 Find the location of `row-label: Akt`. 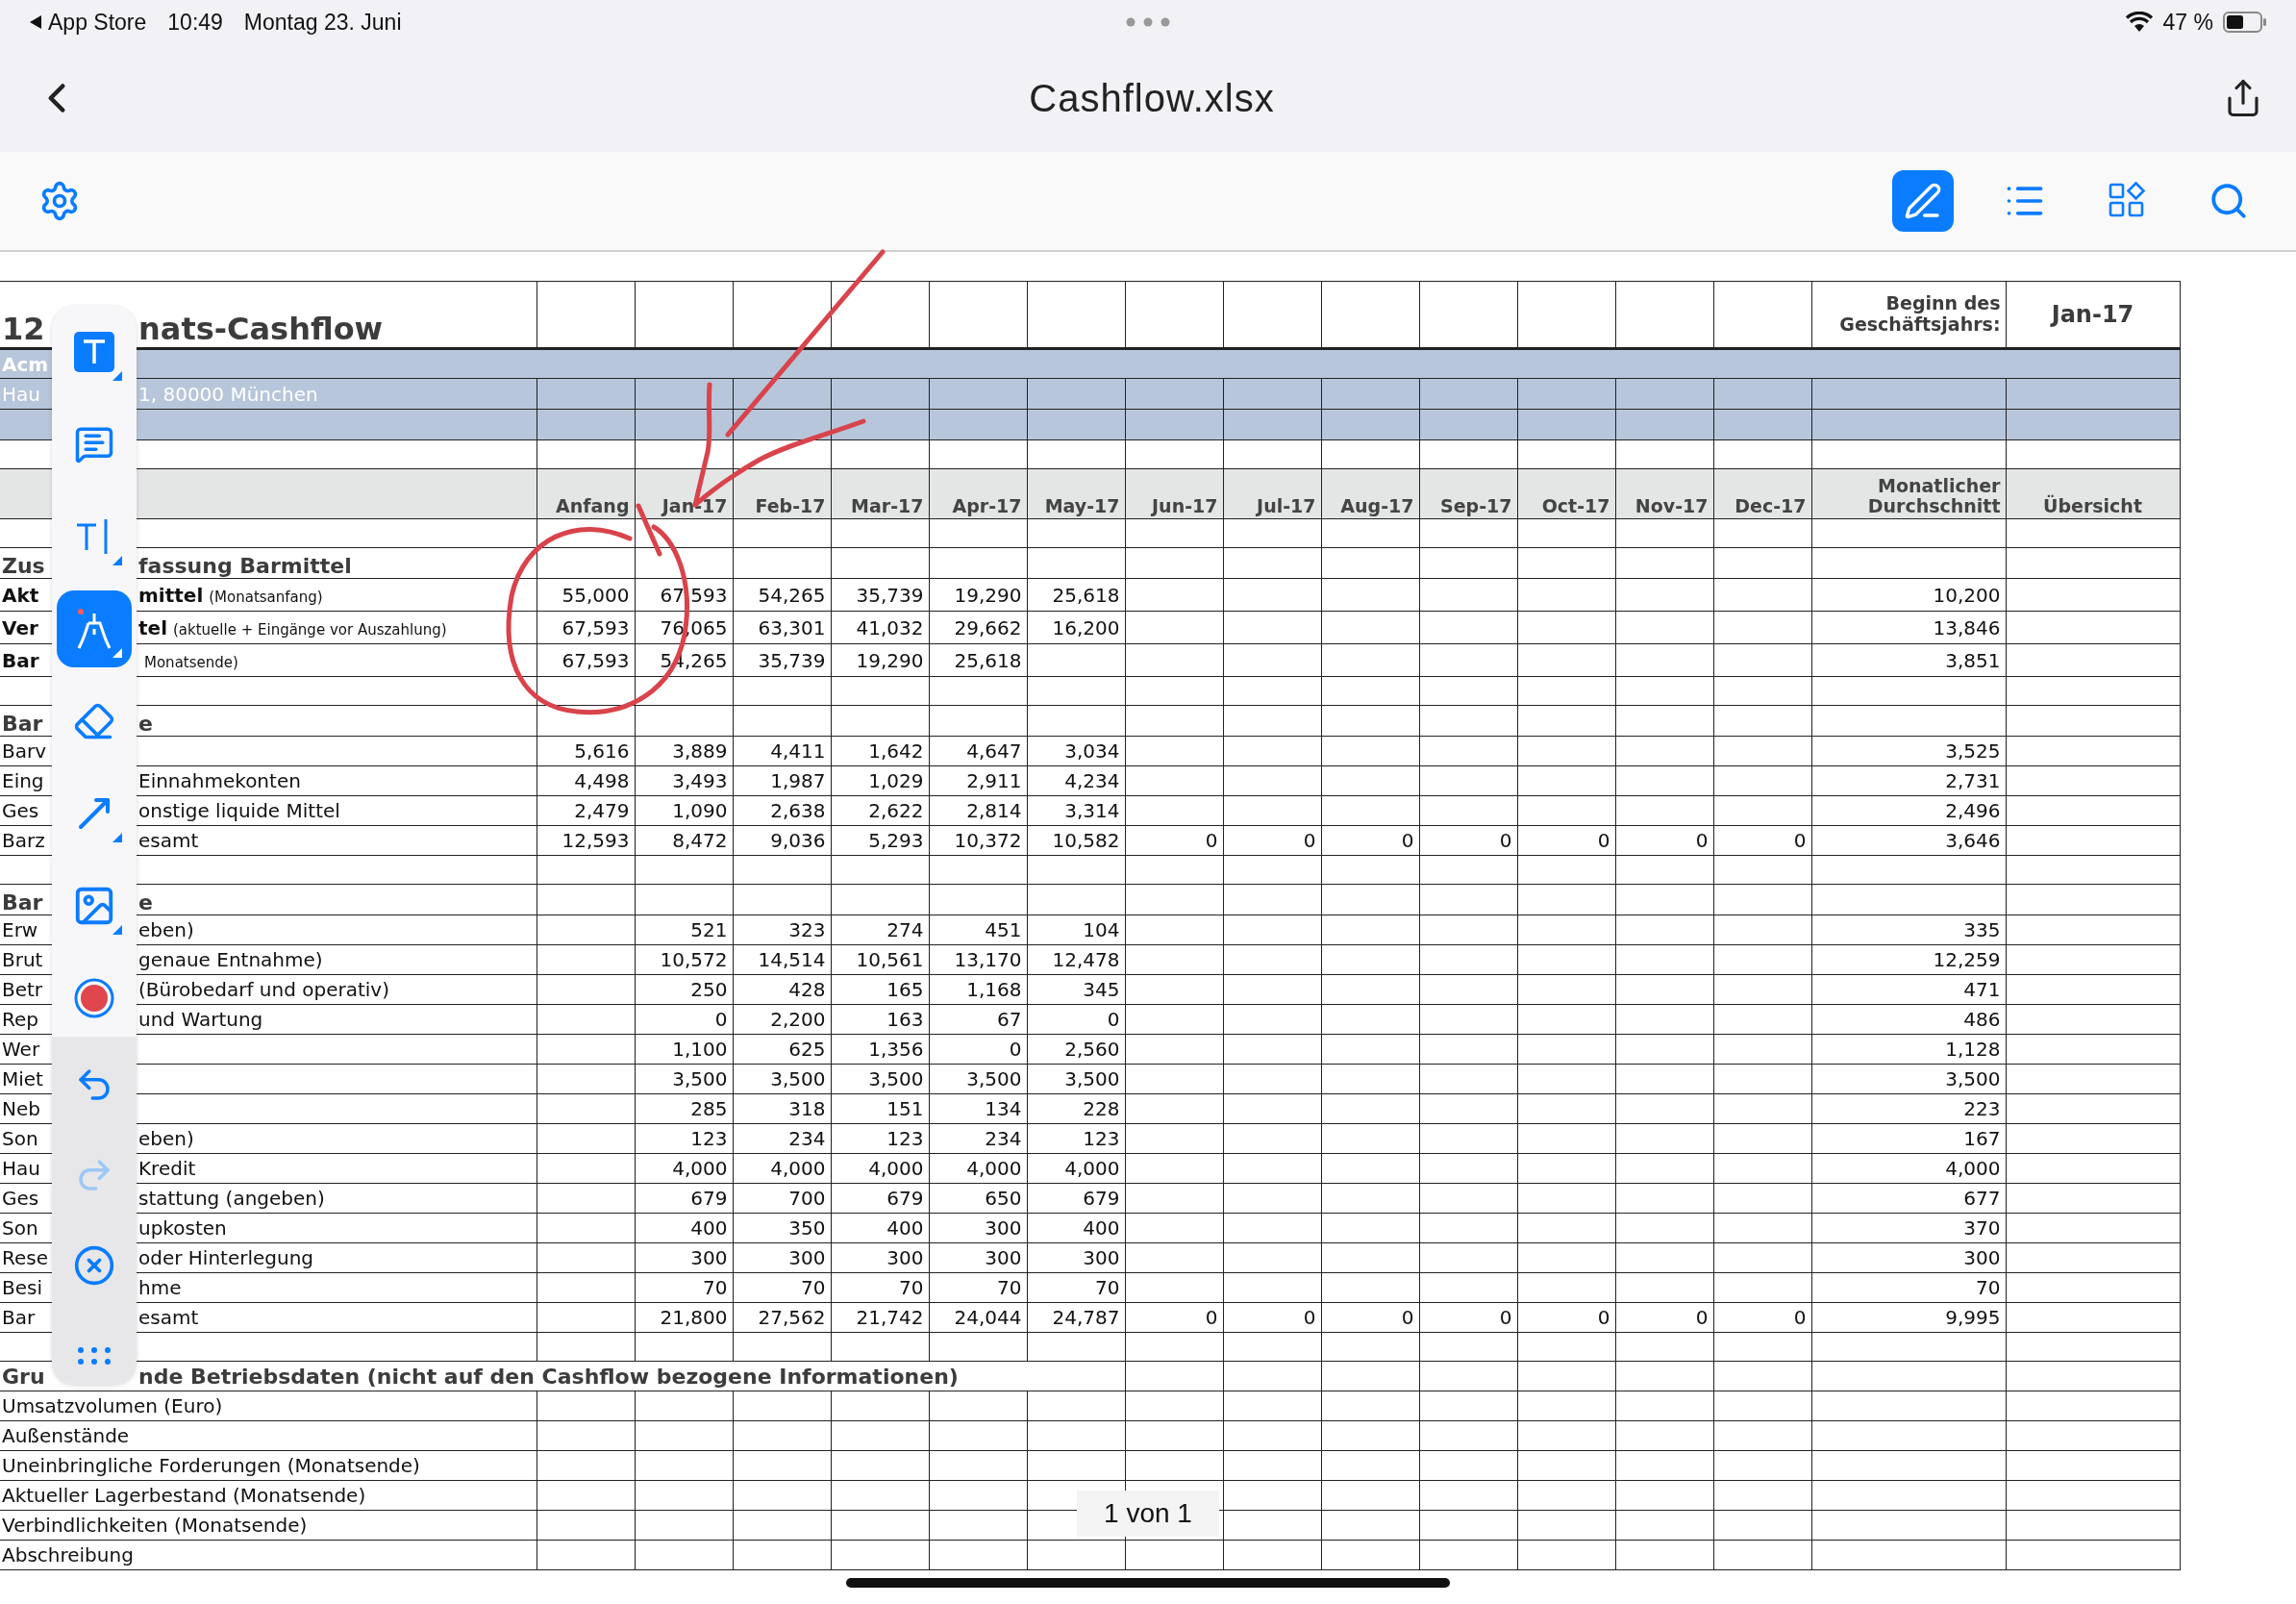

row-label: Akt is located at coordinates (20, 595).